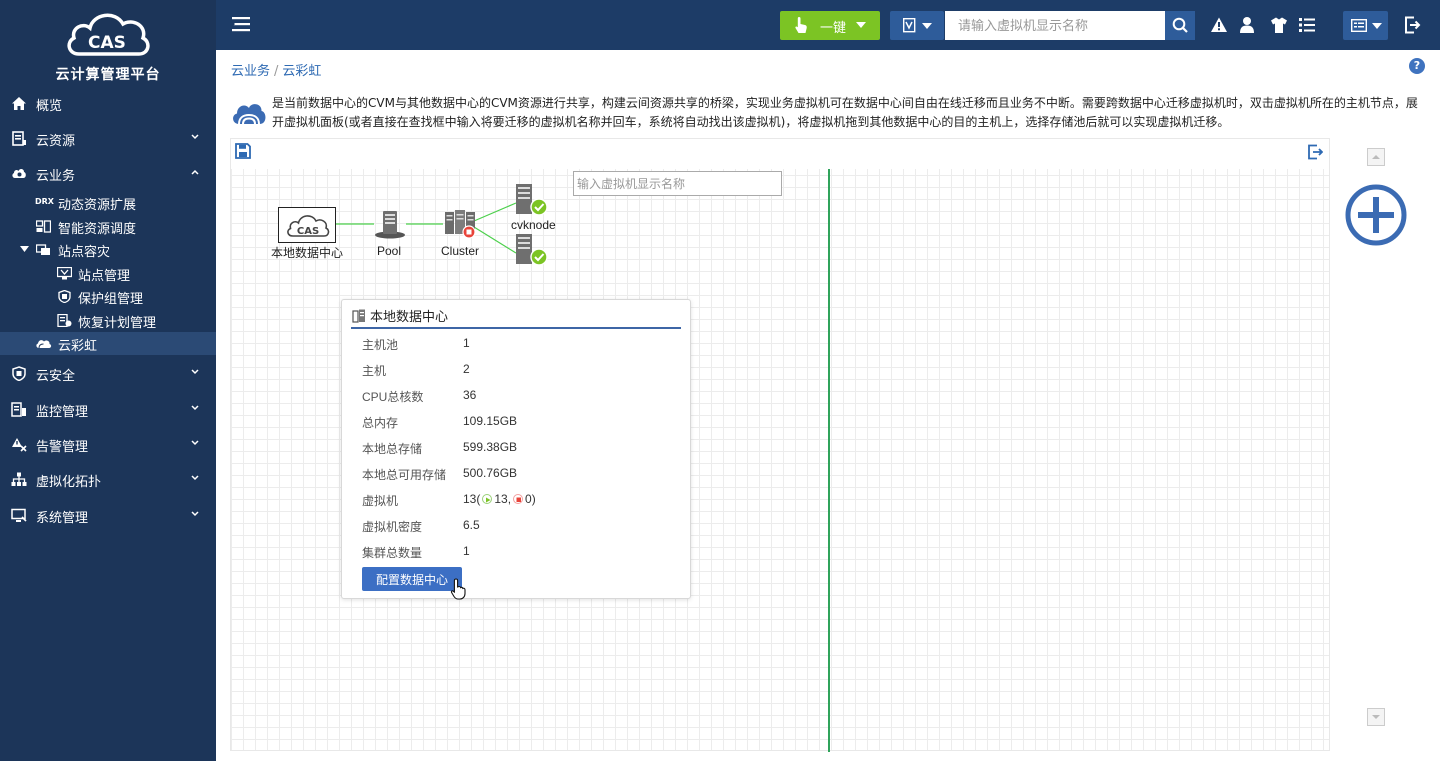 The image size is (1440, 761). I want to click on info-key: 虚拟机密度, so click(392, 527).